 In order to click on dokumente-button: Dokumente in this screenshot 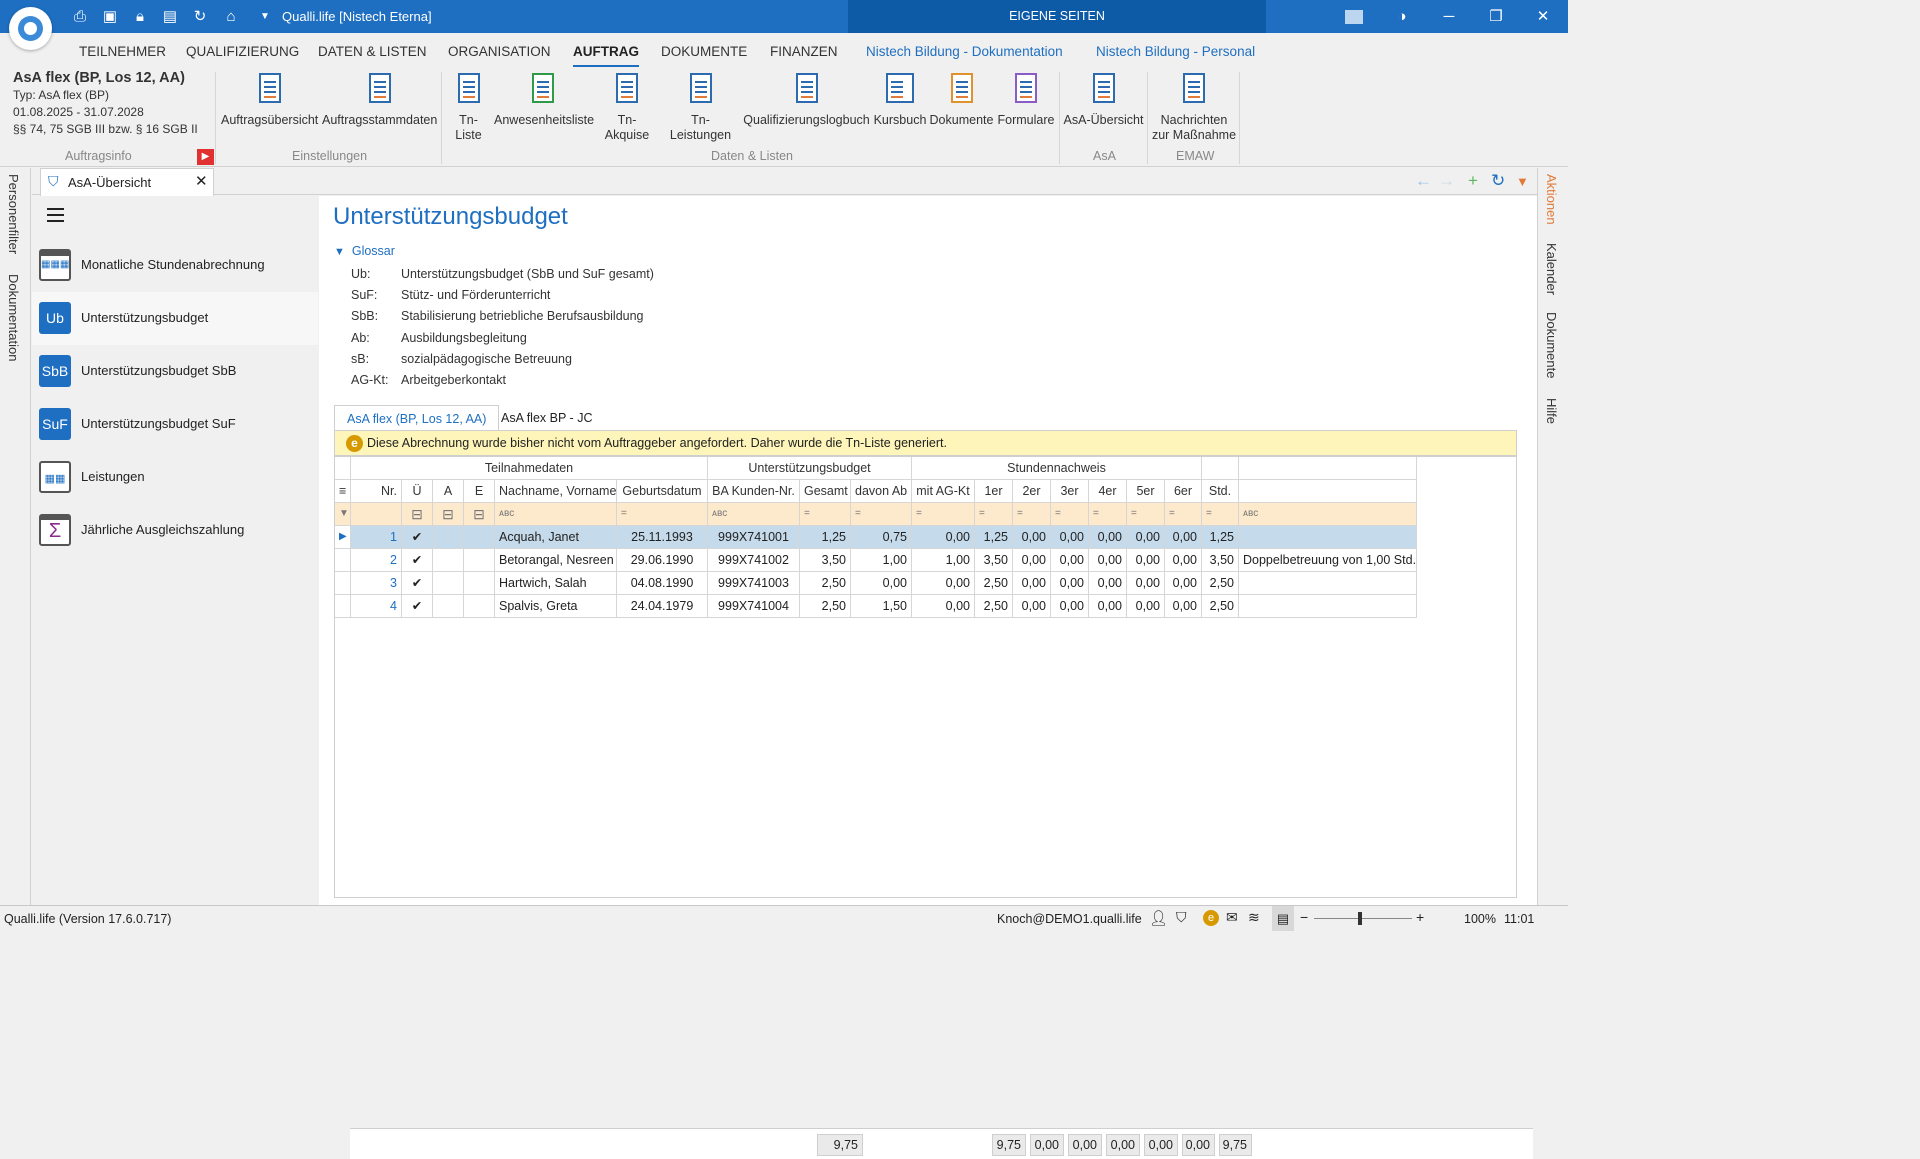, I will do `click(961, 99)`.